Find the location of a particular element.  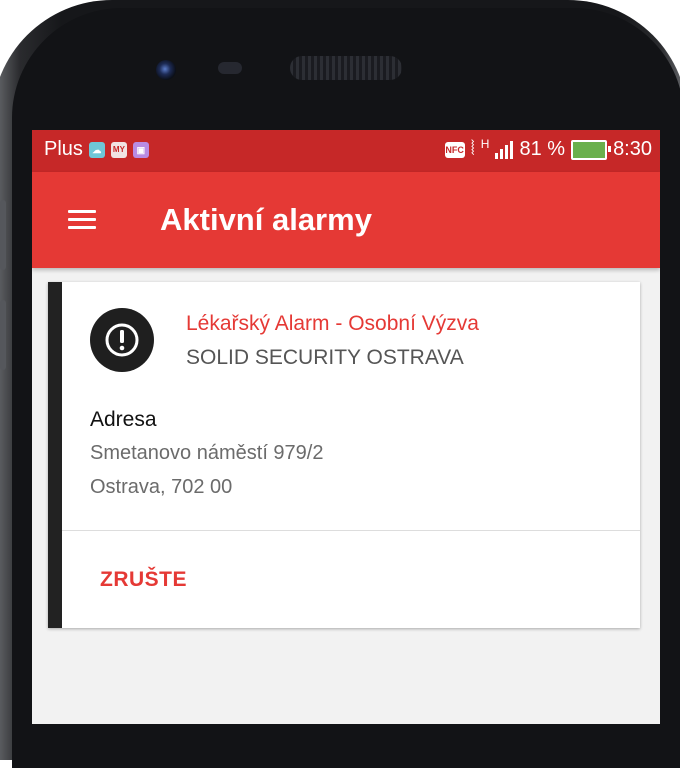

carrier-name: Plus is located at coordinates (63, 149).